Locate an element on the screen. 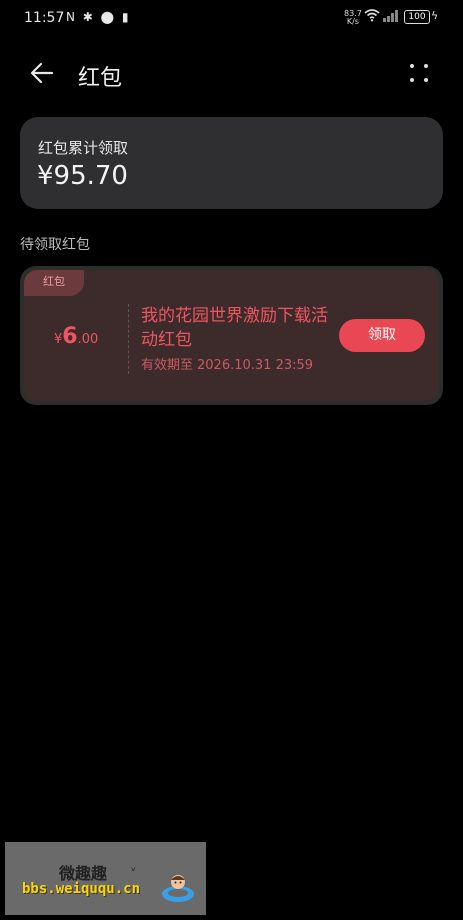 Image resolution: width=463 pixels, height=920 pixels. status-left-icons: N ✱ ⬤ ▮ is located at coordinates (98, 17).